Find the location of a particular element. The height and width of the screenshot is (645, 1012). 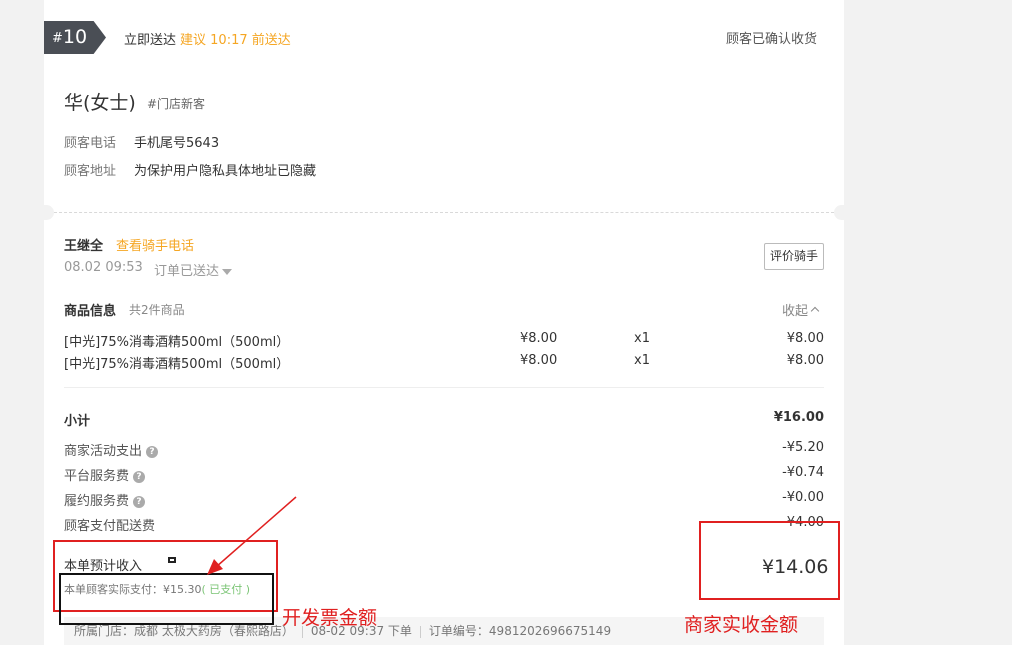

annotation-arrow is located at coordinates (252, 535).